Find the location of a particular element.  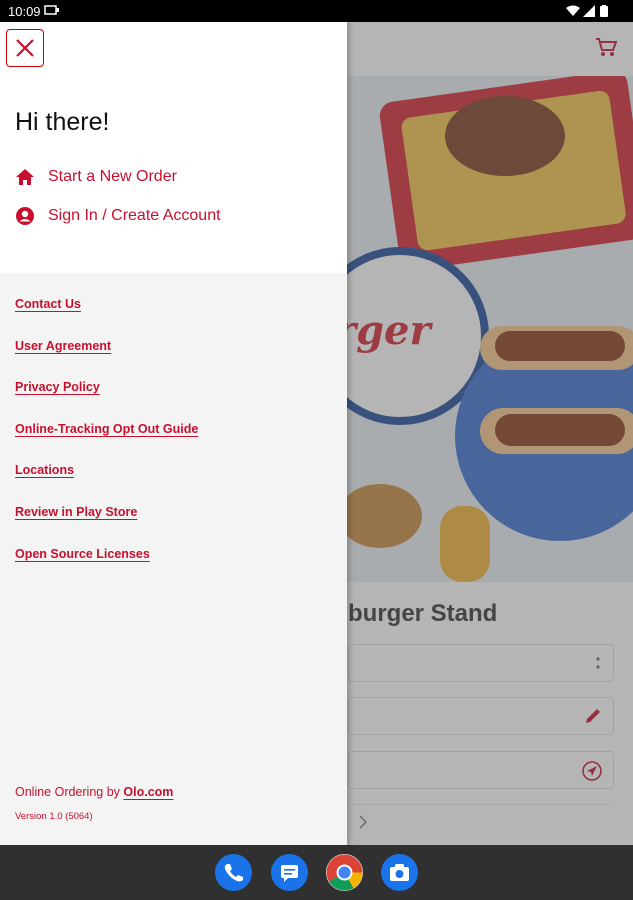

footer-credit: Online Ordering by Olo.com is located at coordinates (94, 792).